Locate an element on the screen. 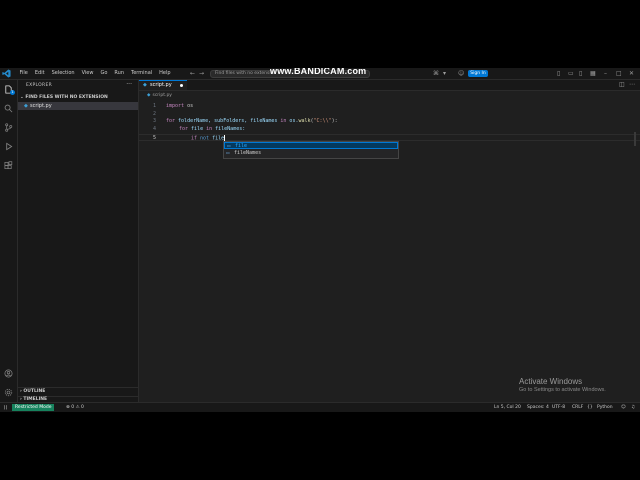 This screenshot has height=480, width=640. maximize-icon: □ is located at coordinates (619, 73).